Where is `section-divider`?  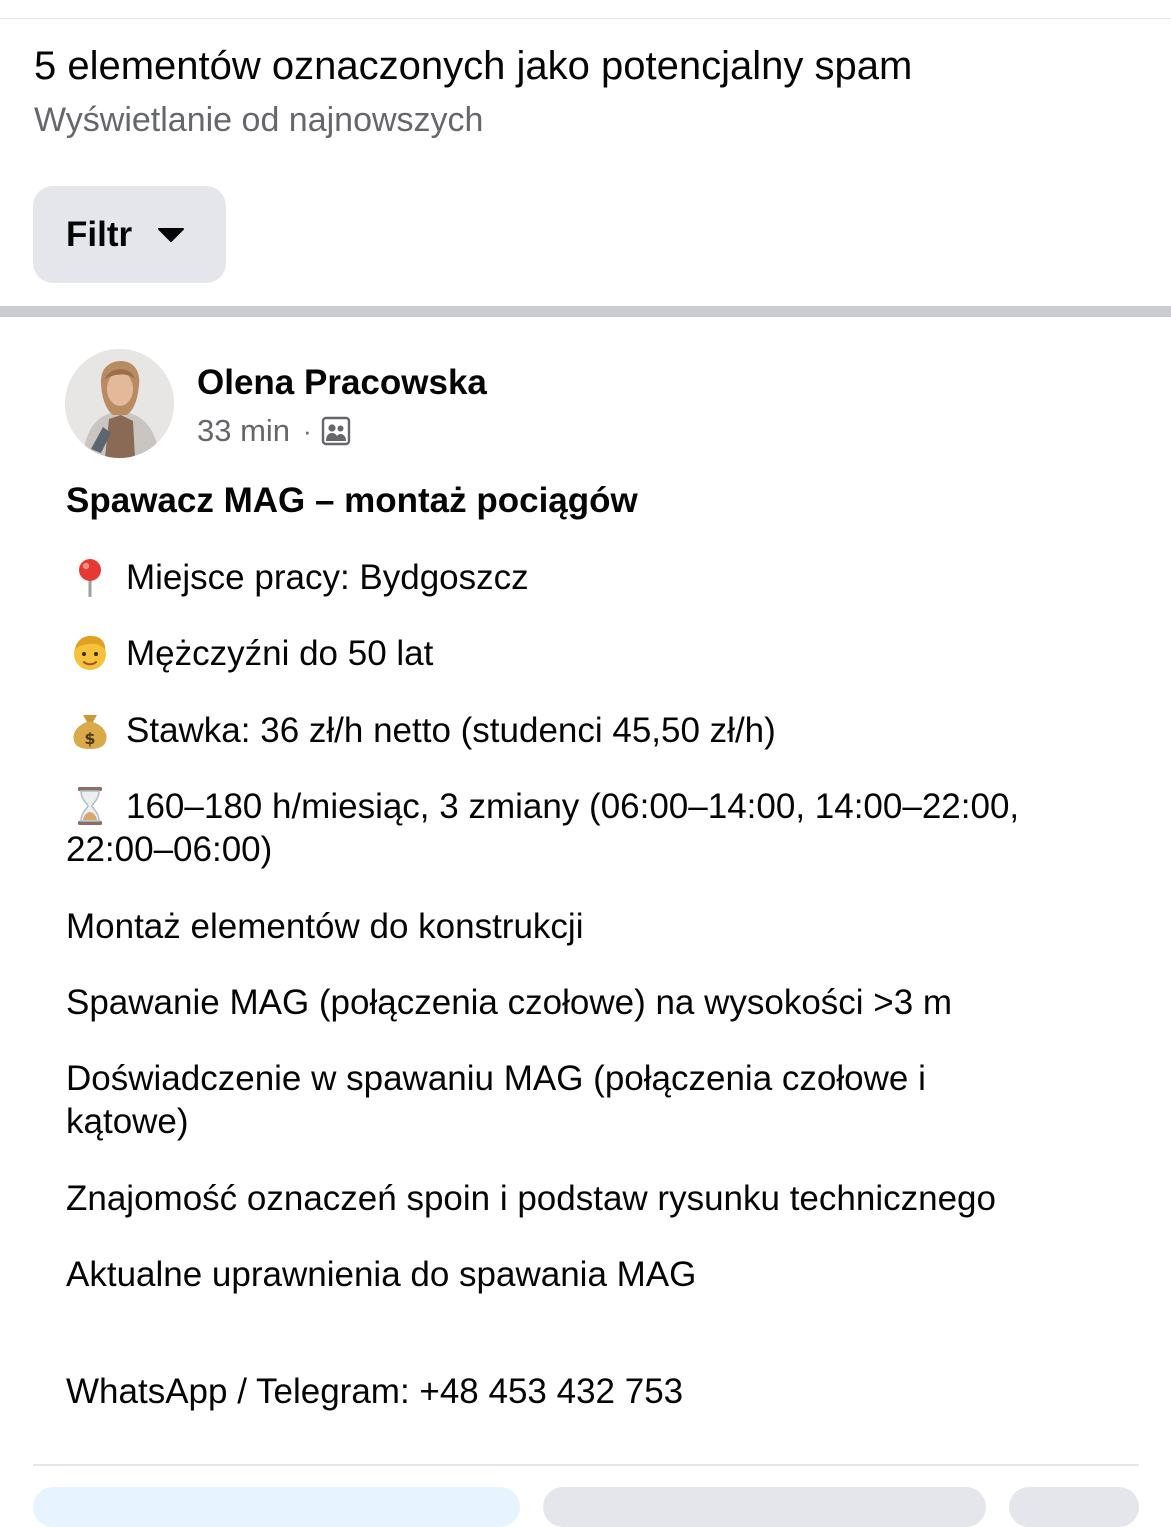
section-divider is located at coordinates (585, 311).